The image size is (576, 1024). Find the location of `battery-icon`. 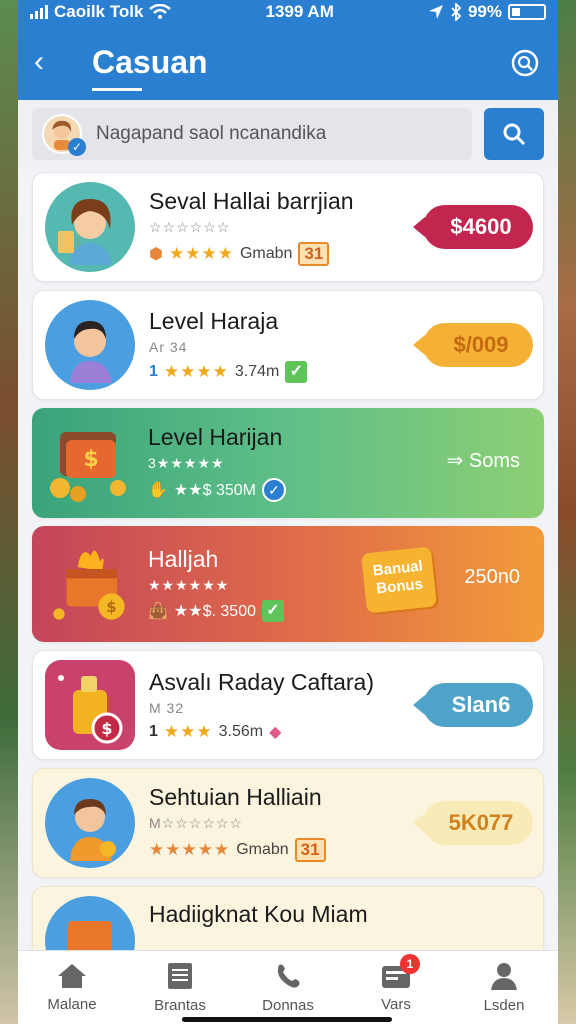

battery-icon is located at coordinates (526, 12).